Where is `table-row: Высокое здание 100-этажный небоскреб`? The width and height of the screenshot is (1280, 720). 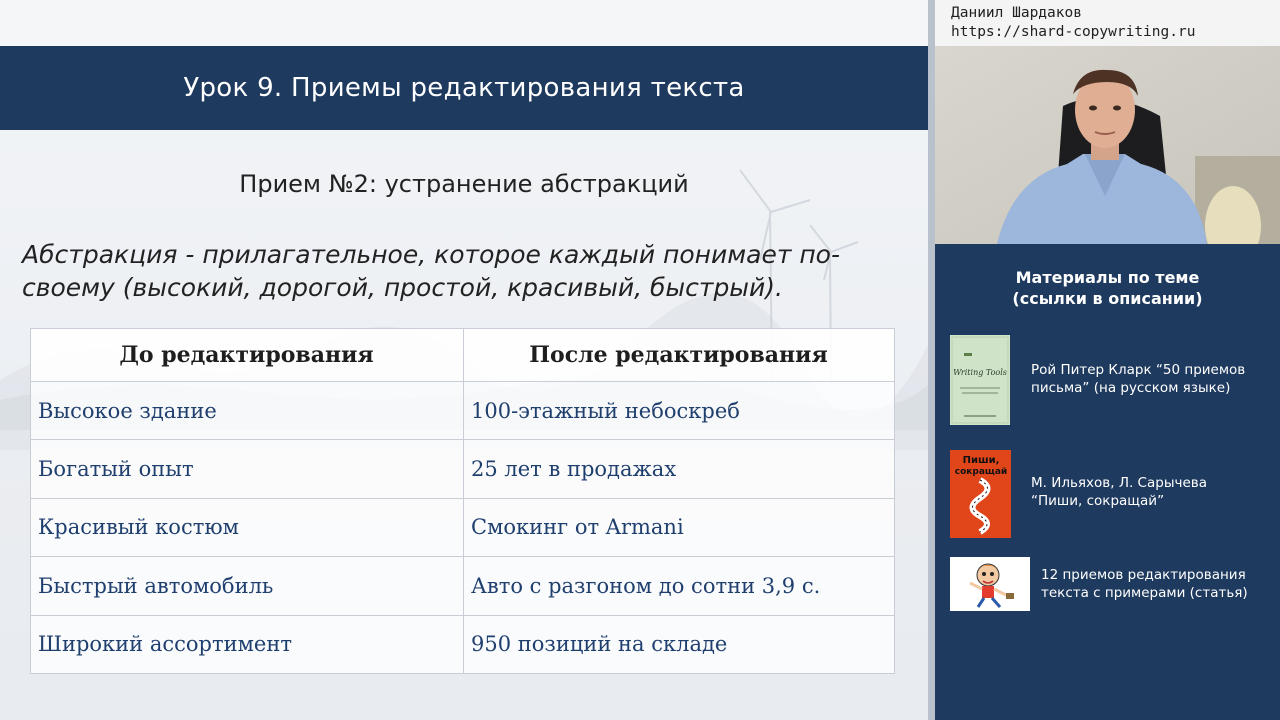
table-row: Высокое здание 100-этажный небоскреб is located at coordinates (462, 410).